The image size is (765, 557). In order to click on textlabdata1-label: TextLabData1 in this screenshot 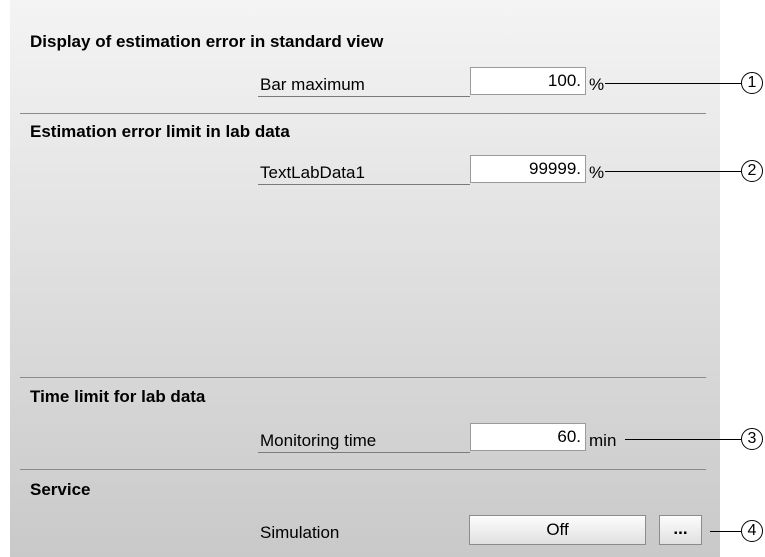, I will do `click(312, 172)`.